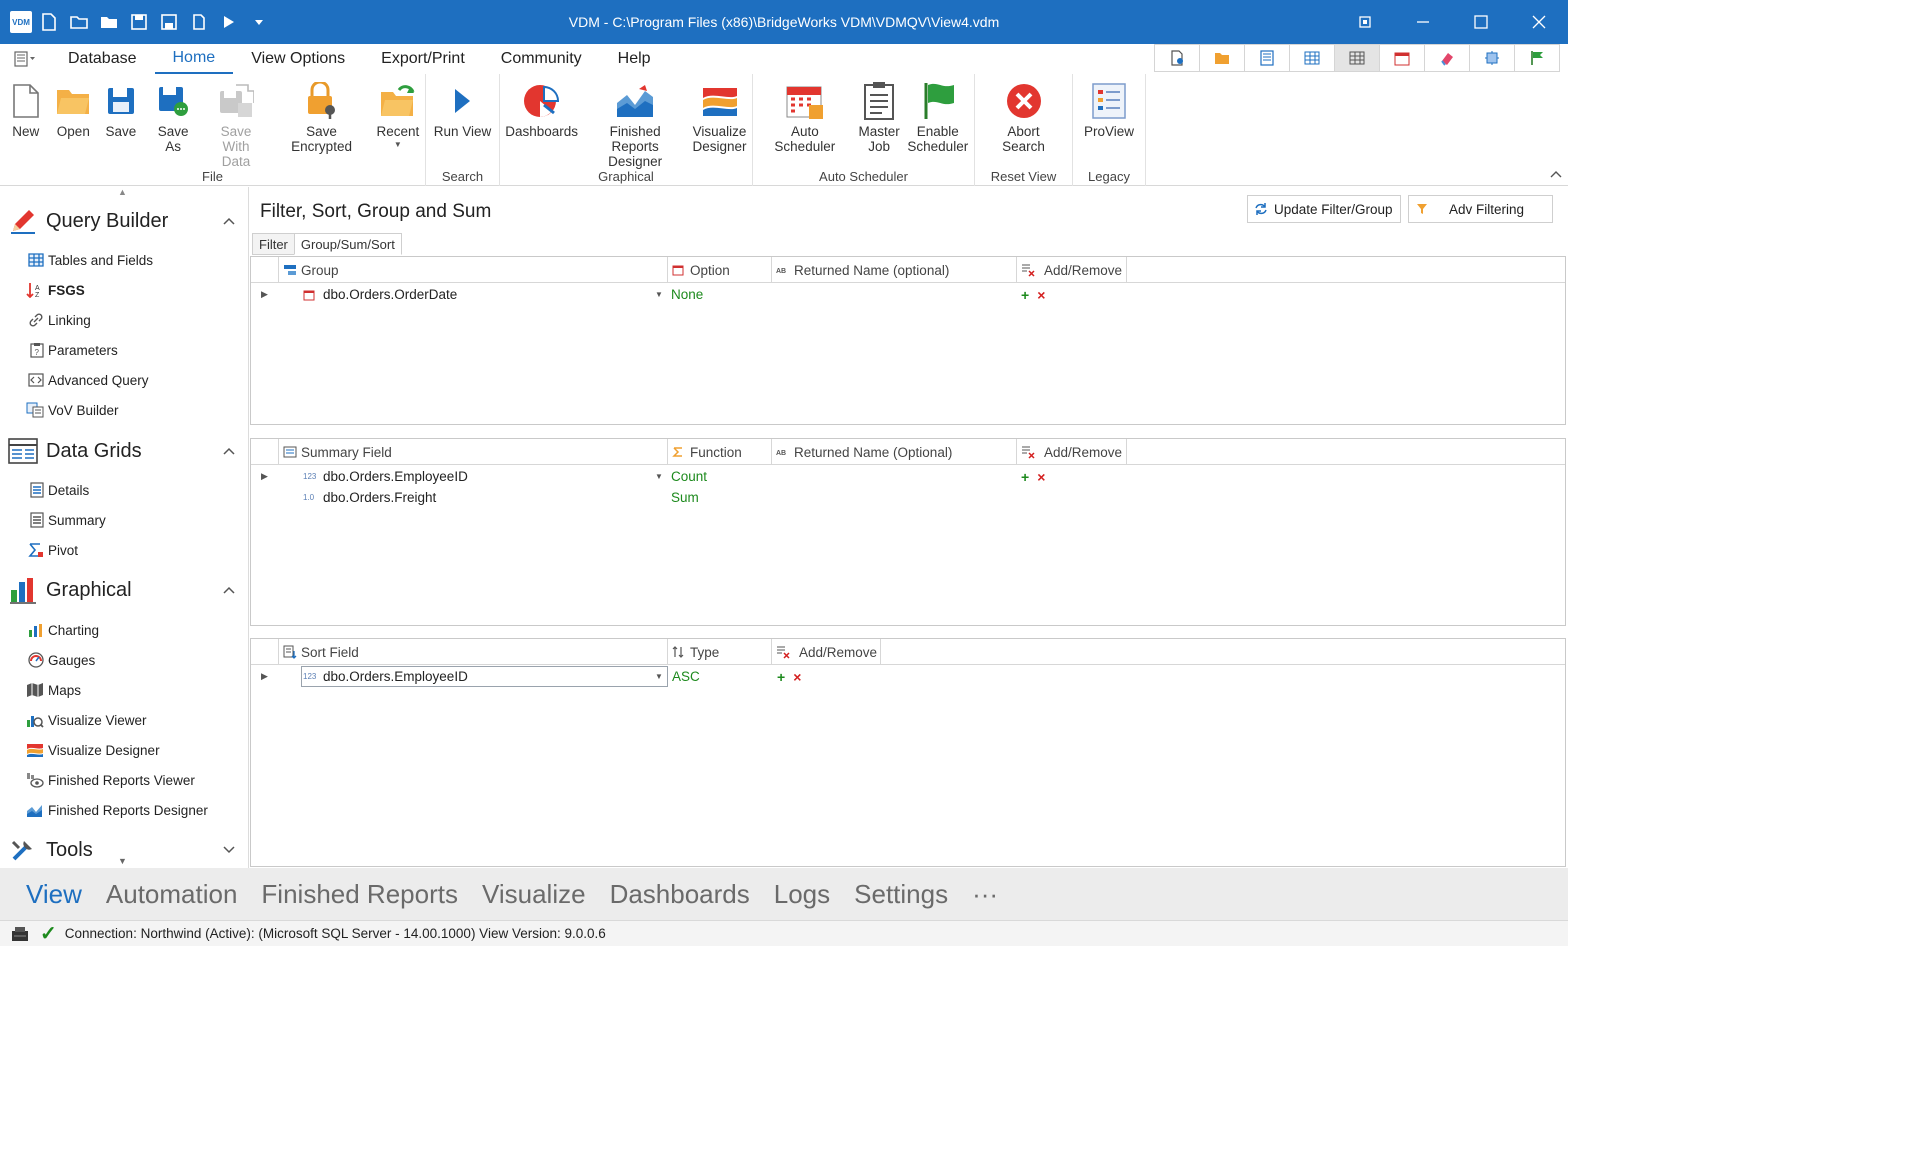  What do you see at coordinates (720, 270) in the screenshot?
I see `column-header-option: Option` at bounding box center [720, 270].